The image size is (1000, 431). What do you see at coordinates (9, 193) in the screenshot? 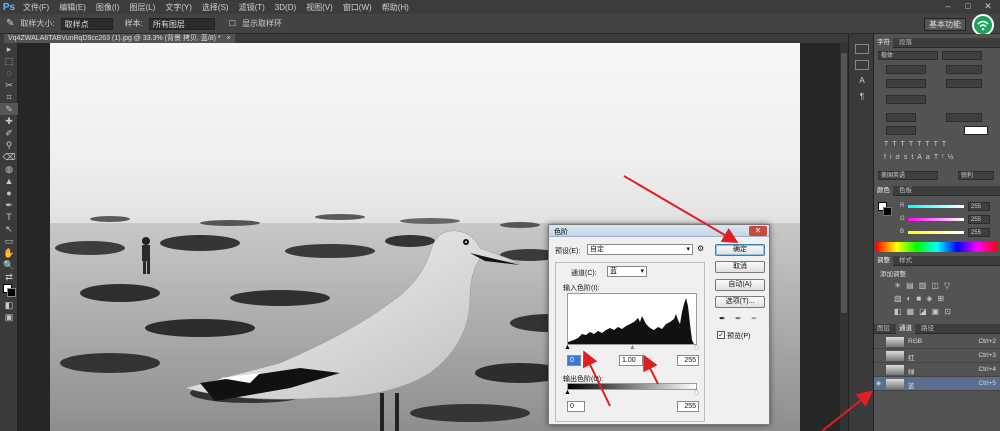
I see `dodge-tool-icon: ●` at bounding box center [9, 193].